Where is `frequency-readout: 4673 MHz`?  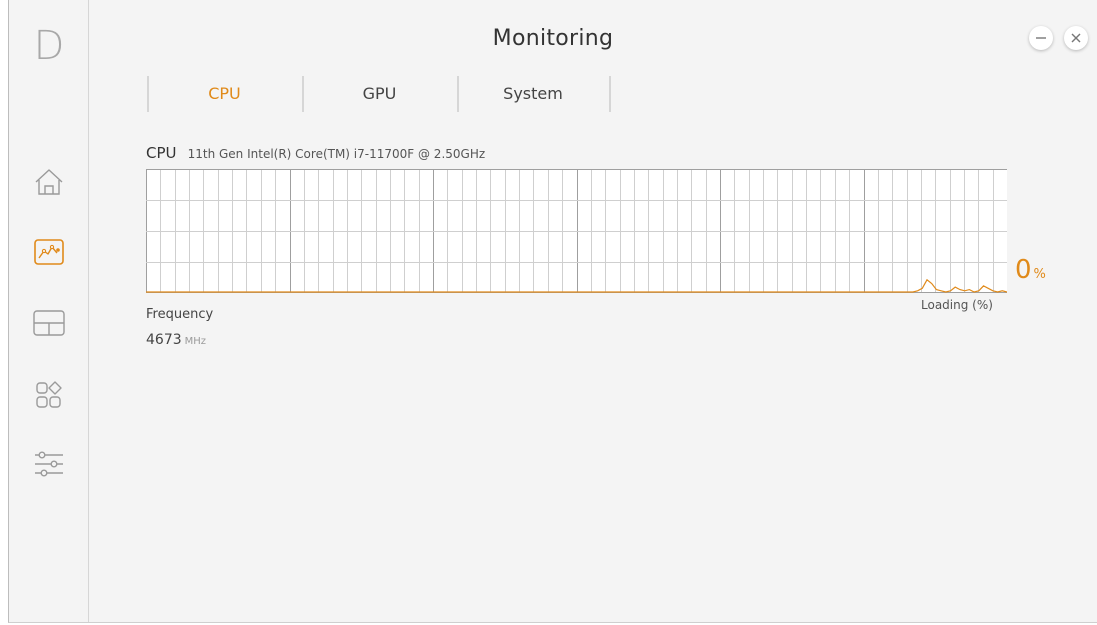
frequency-readout: 4673 MHz is located at coordinates (176, 340).